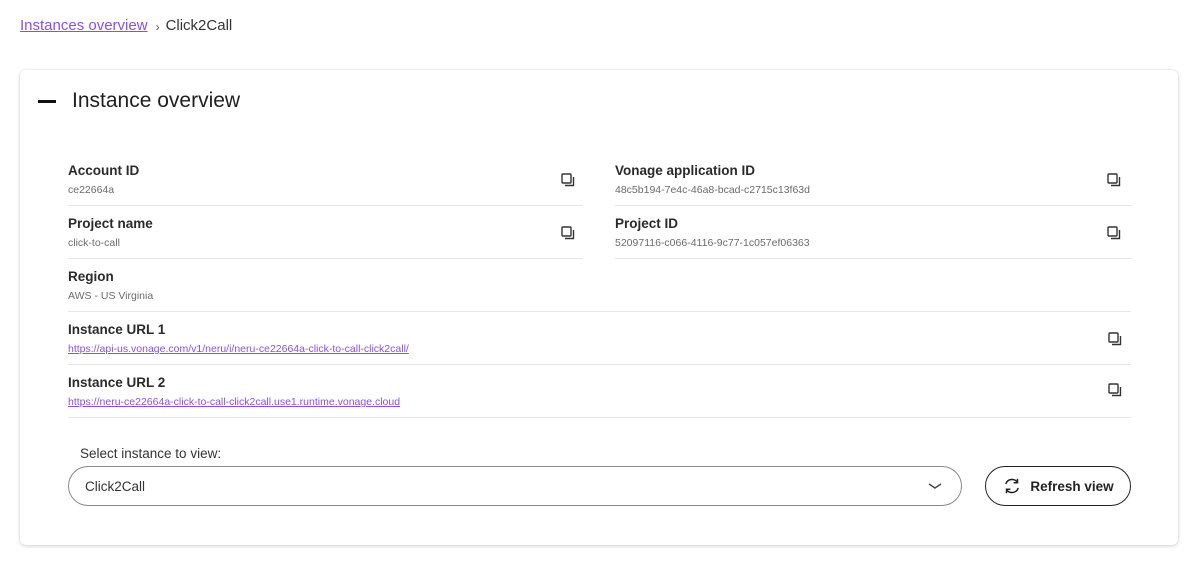 This screenshot has height=568, width=1200. Describe the element at coordinates (515, 486) in the screenshot. I see `instance-select: Click2Call` at that location.